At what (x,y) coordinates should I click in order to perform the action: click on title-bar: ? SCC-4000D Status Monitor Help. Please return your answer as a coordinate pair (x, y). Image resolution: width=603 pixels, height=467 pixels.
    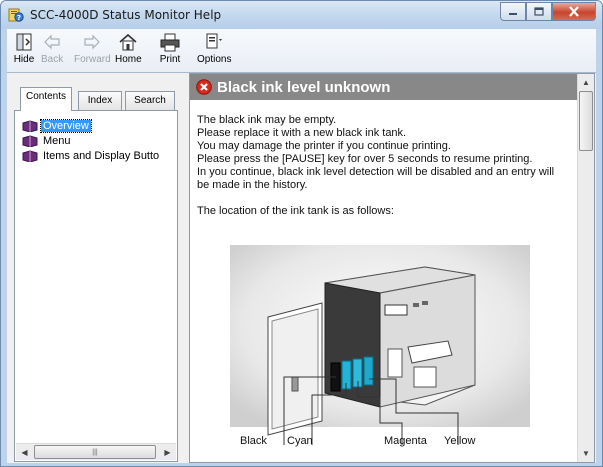
    Looking at the image, I should click on (301, 15).